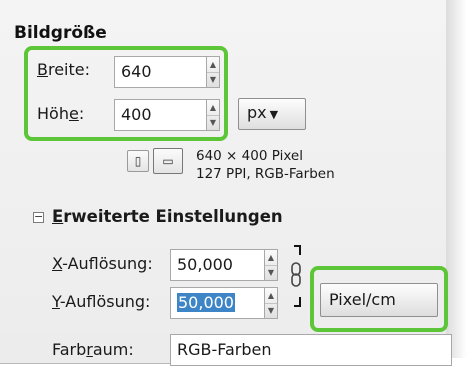 This screenshot has height=366, width=472. I want to click on colorspace-select: RGB-Farben, so click(311, 350).